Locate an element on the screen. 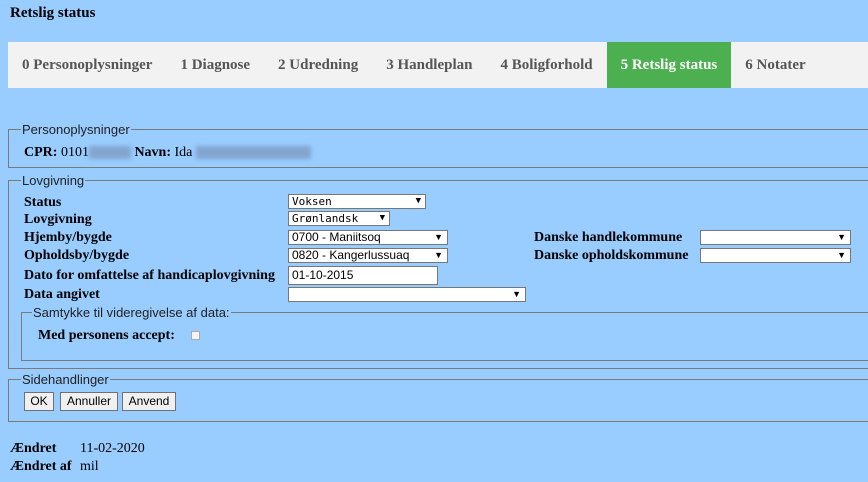 This screenshot has height=482, width=868. lovgivning-value: Grønlandsk is located at coordinates (325, 218).